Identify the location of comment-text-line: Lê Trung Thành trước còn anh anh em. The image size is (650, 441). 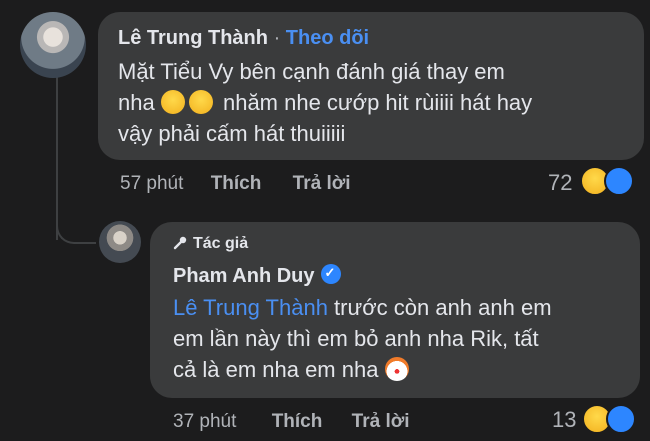
(403, 307).